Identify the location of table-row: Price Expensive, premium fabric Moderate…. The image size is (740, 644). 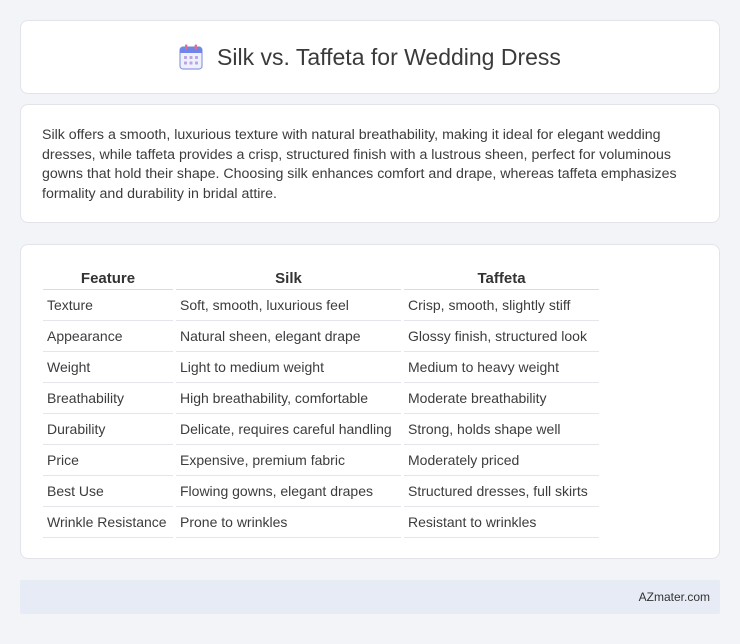
(321, 460).